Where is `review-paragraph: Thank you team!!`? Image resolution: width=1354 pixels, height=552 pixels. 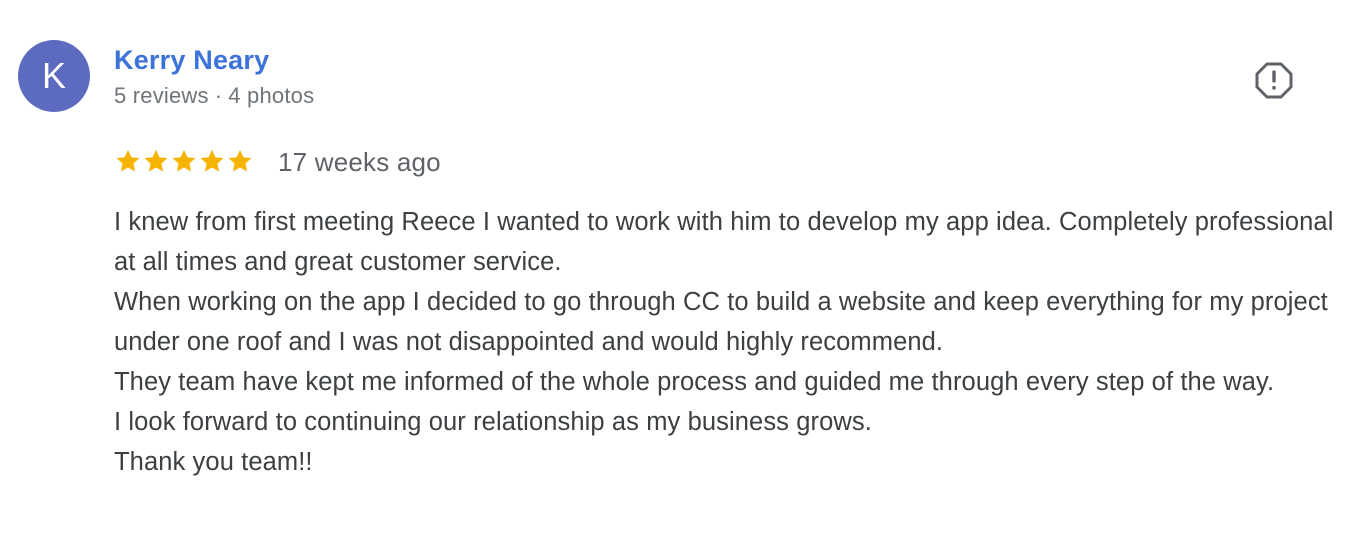
review-paragraph: Thank you team!! is located at coordinates (213, 462).